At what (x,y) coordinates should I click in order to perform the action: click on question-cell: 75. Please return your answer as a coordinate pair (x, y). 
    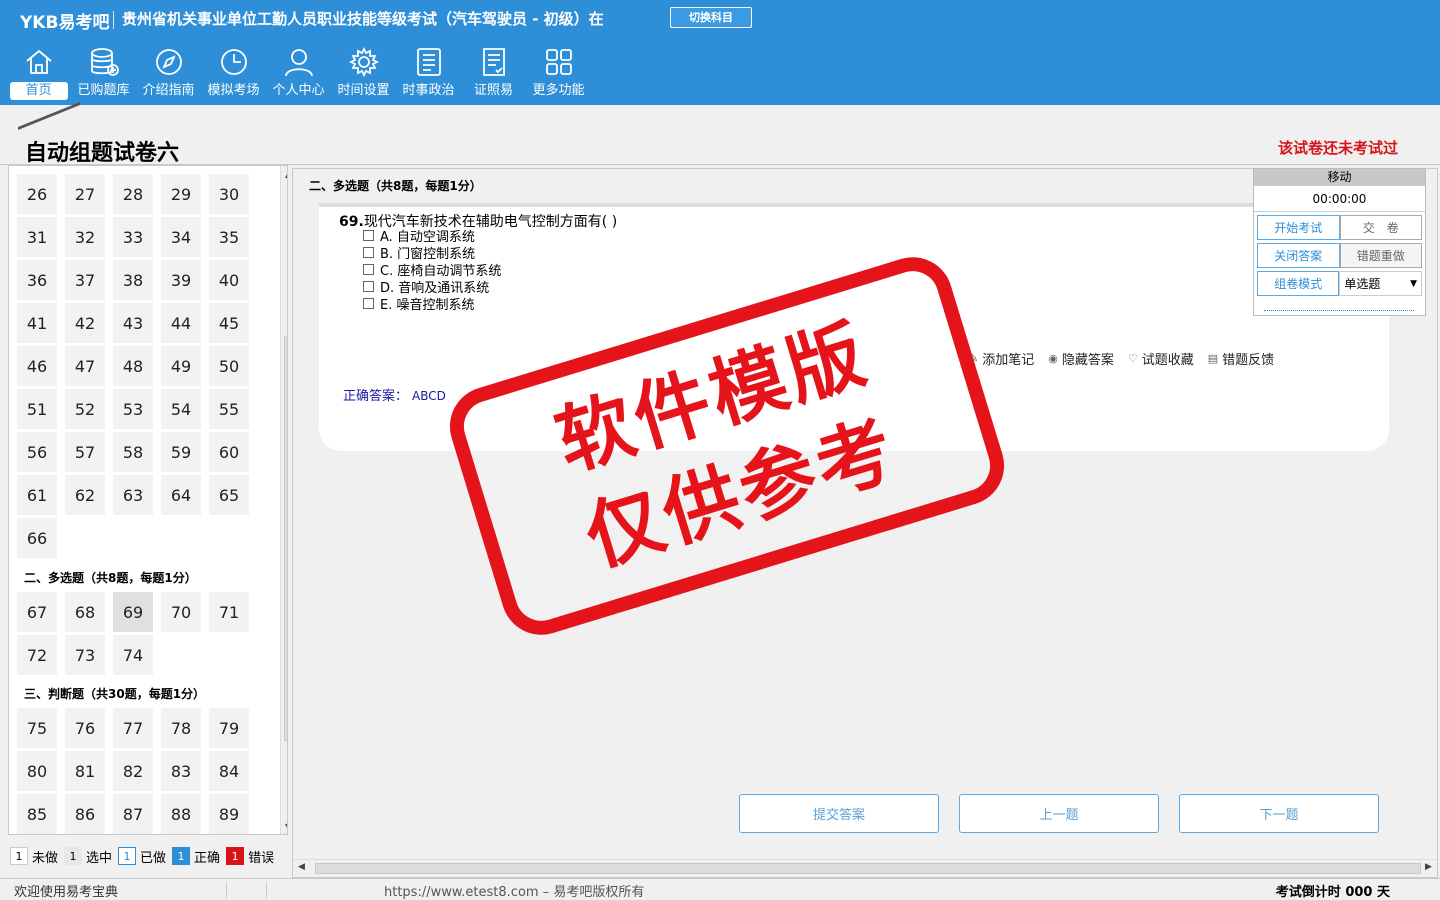
    Looking at the image, I should click on (37, 728).